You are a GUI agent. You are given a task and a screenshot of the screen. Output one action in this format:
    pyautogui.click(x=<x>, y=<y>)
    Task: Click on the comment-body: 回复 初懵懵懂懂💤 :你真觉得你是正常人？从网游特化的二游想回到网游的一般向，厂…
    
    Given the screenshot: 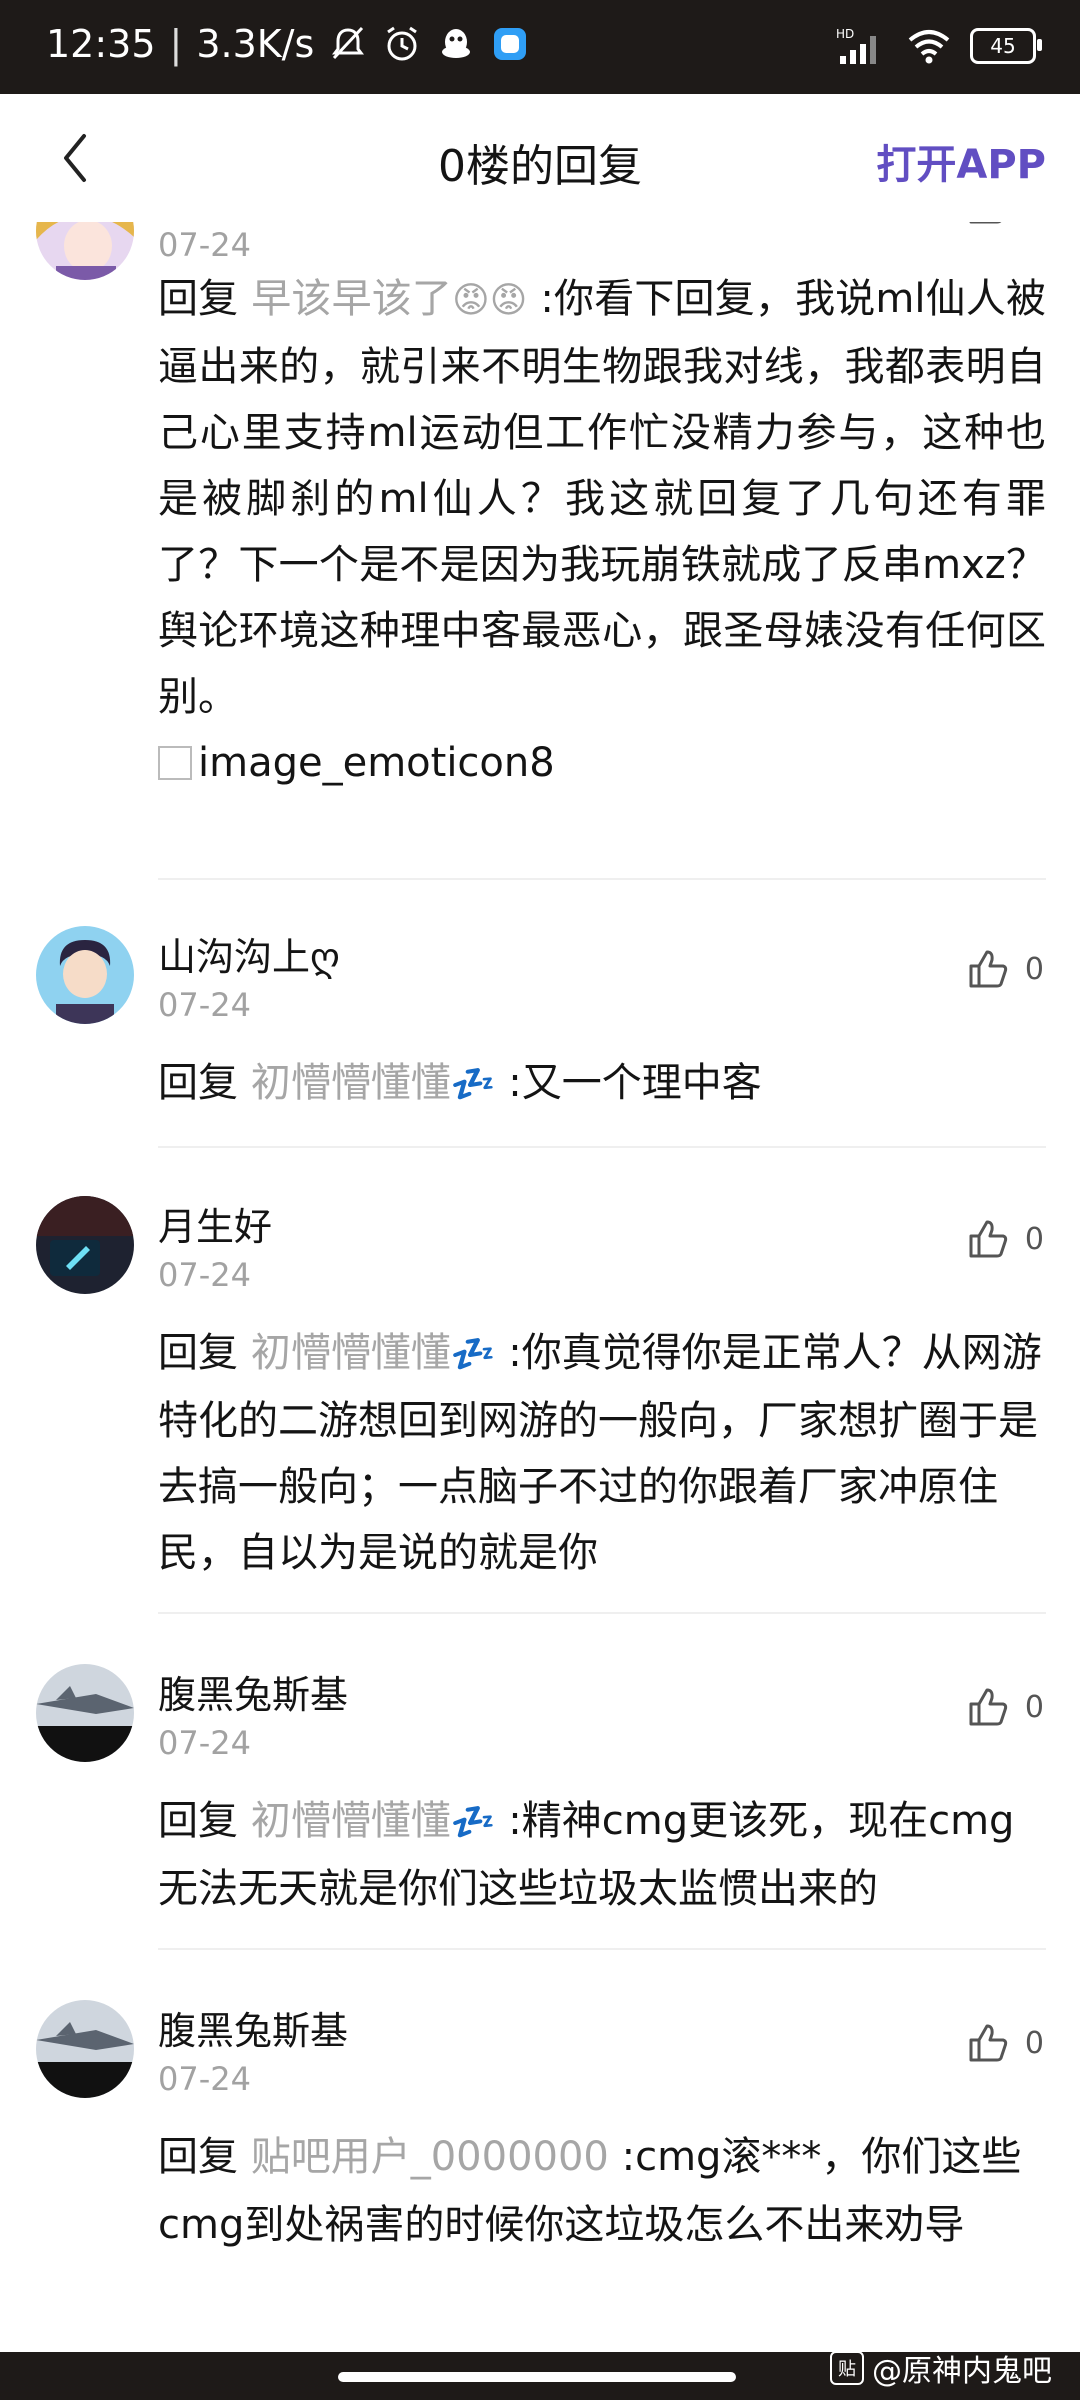 What is the action you would take?
    pyautogui.click(x=602, y=1453)
    